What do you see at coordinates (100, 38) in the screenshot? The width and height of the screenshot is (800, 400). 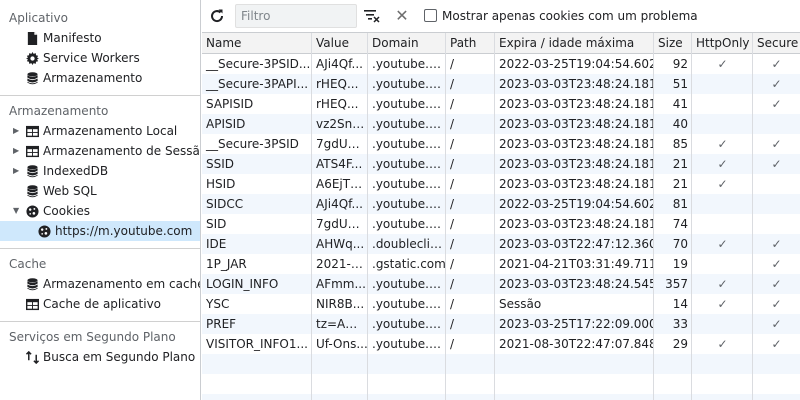 I see `sidebar-item-manifesto: Manifesto` at bounding box center [100, 38].